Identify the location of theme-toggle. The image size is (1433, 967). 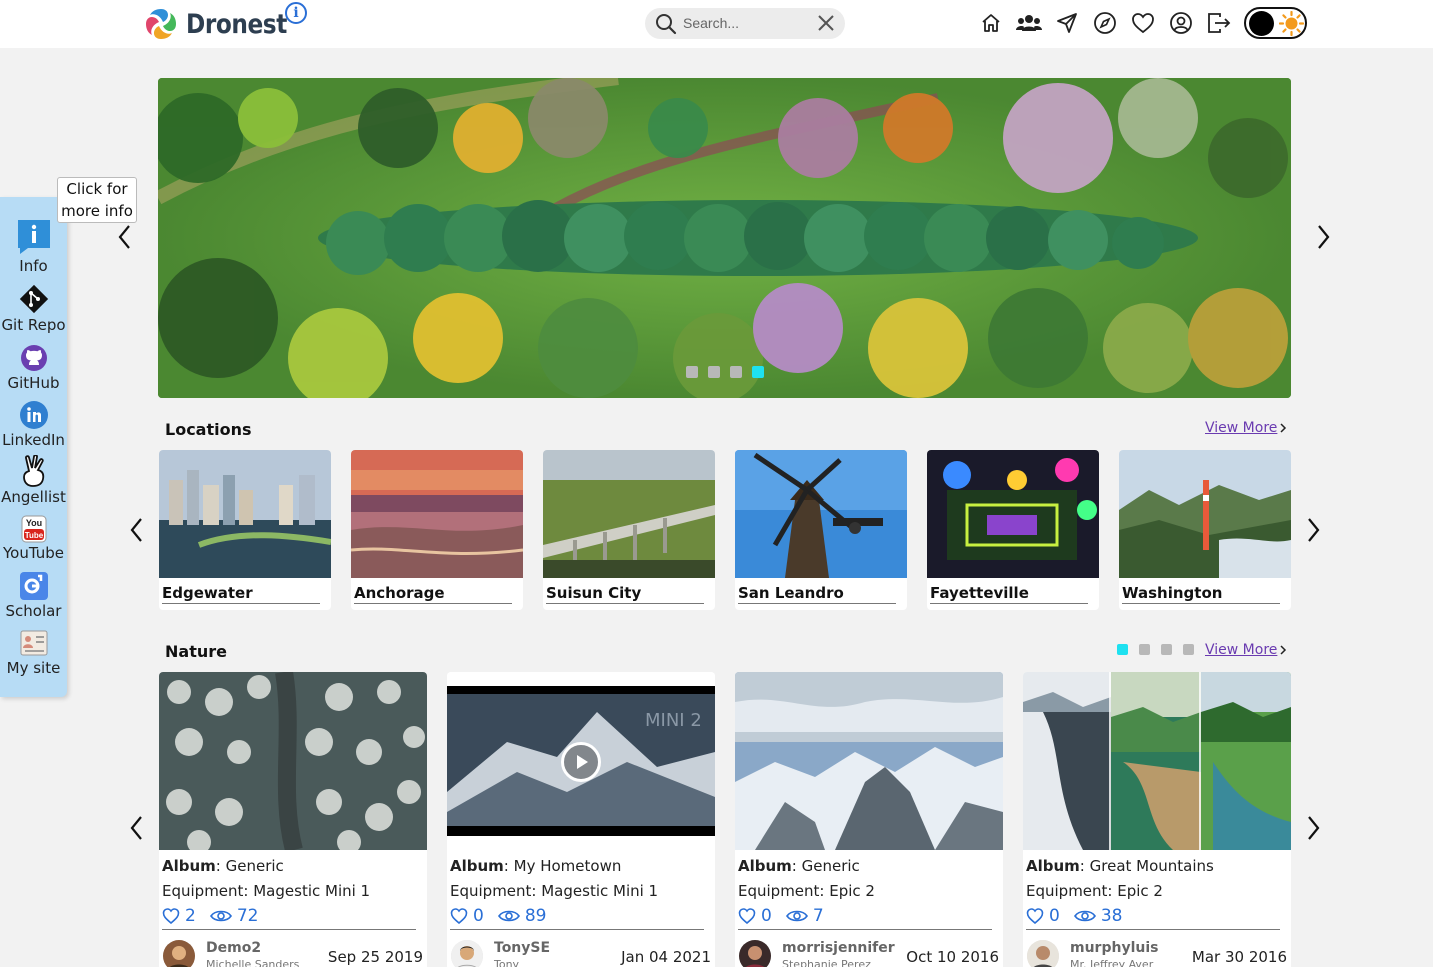
(1275, 23).